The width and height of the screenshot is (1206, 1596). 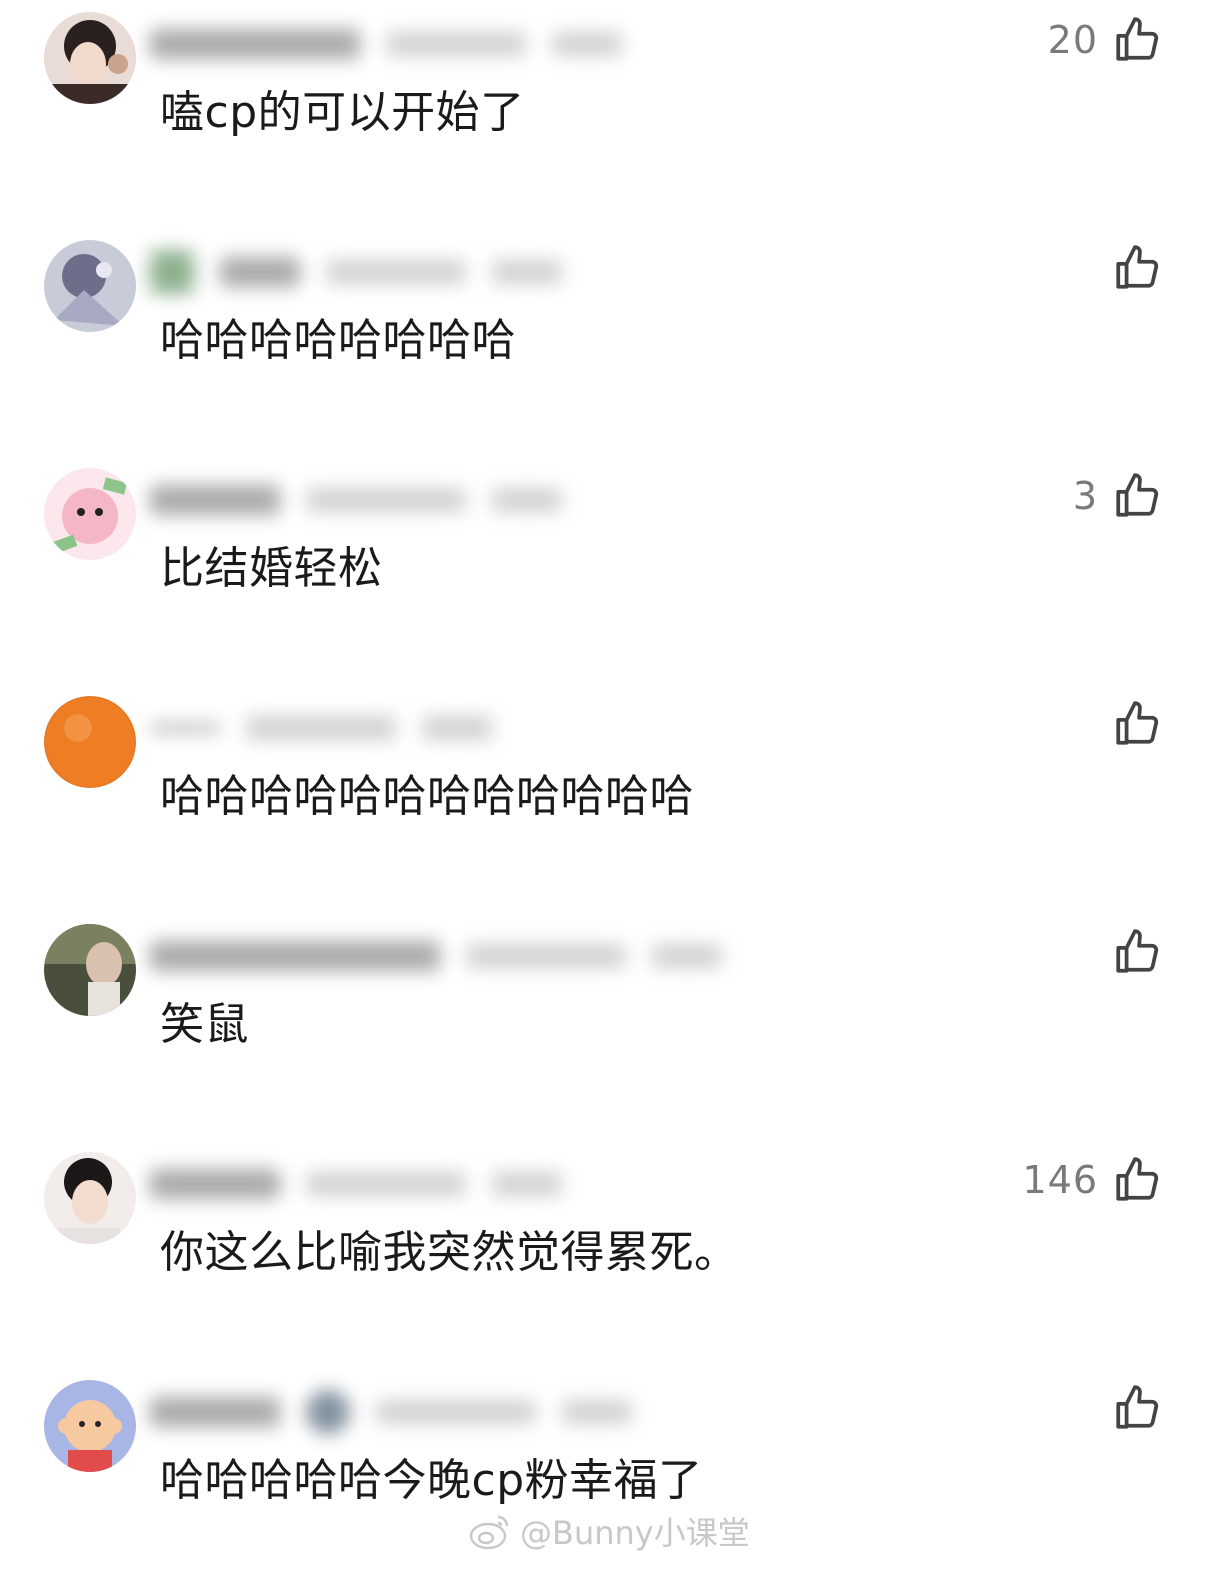 I want to click on comment-text: 你这么比喻我突然觉得累死。, so click(x=449, y=1252).